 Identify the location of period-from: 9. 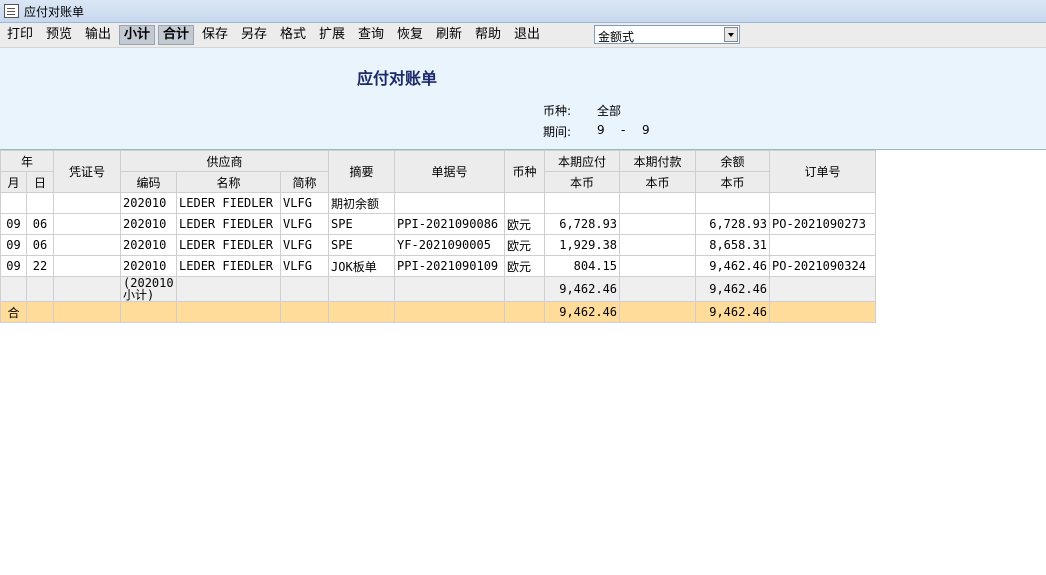
(601, 130).